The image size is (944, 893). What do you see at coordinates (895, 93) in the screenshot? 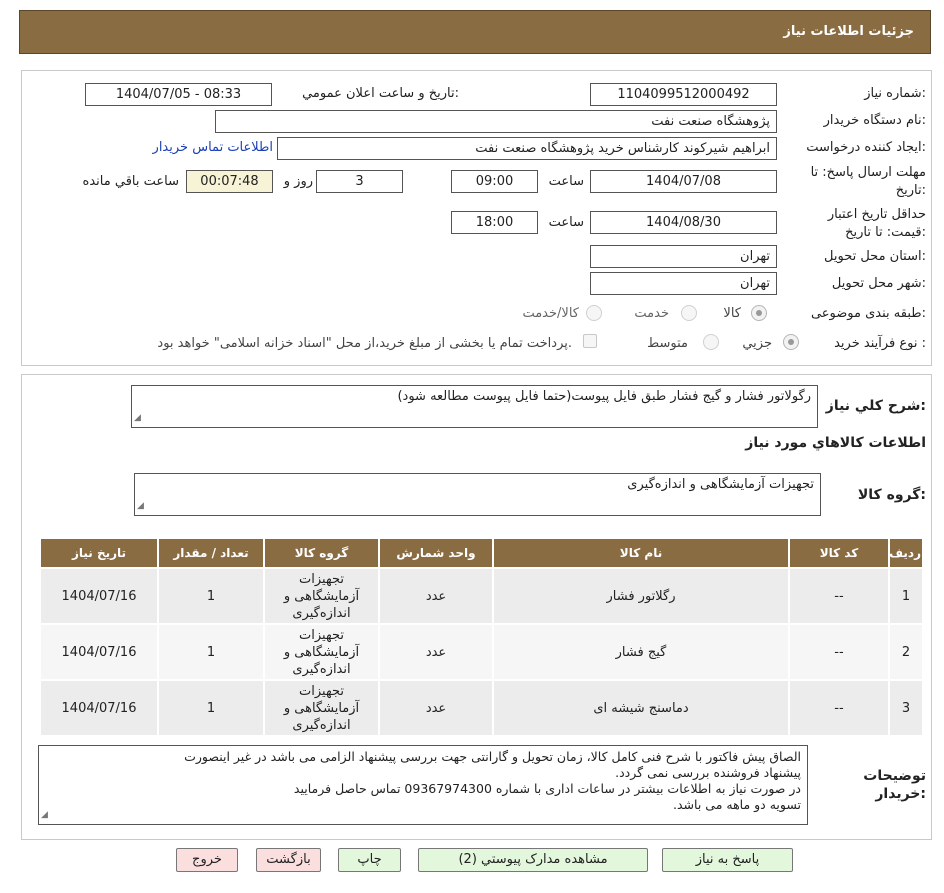
I see `need-number-label: شماره نیاز:` at bounding box center [895, 93].